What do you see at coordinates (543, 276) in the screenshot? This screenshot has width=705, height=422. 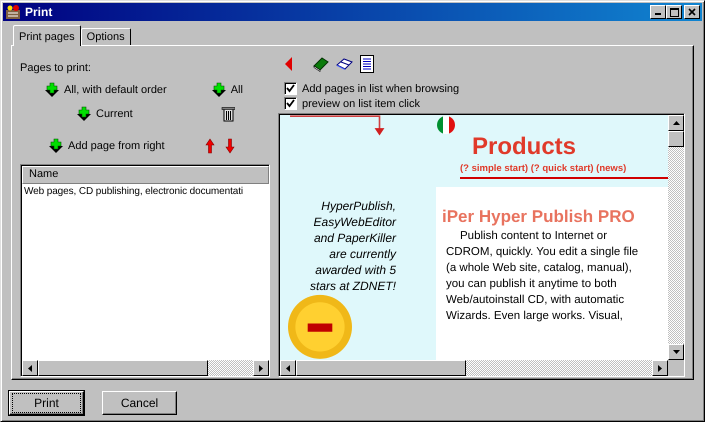 I see `product-description: Publish content to Internet or CDROM, quickly. You edit a single file (a whole Web site, catalog, manual), you can publish it anytime to both Web/autoinstall CD, with automatic Wizards. Even large works. Visual,` at bounding box center [543, 276].